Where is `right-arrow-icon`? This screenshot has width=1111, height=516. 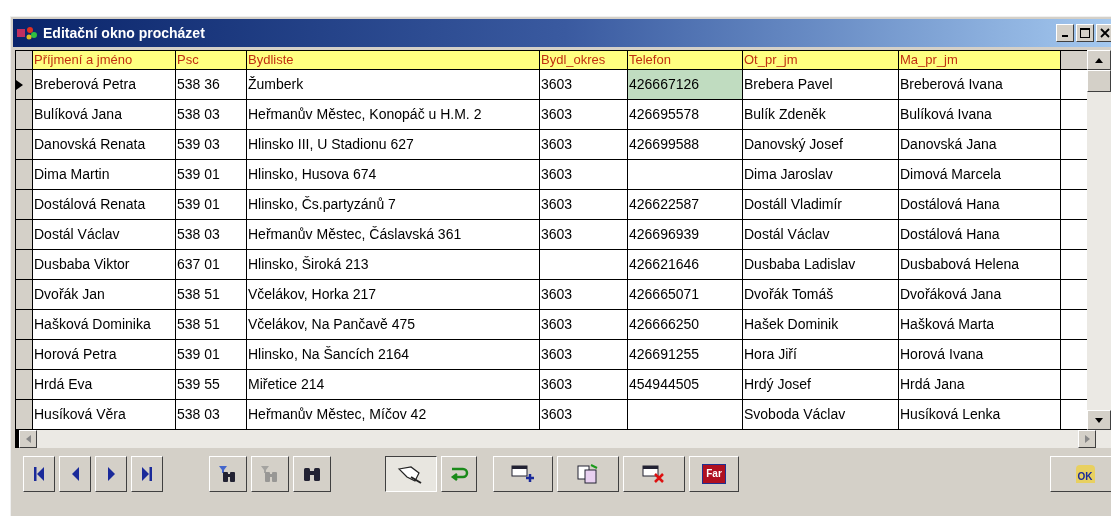
right-arrow-icon is located at coordinates (1087, 439).